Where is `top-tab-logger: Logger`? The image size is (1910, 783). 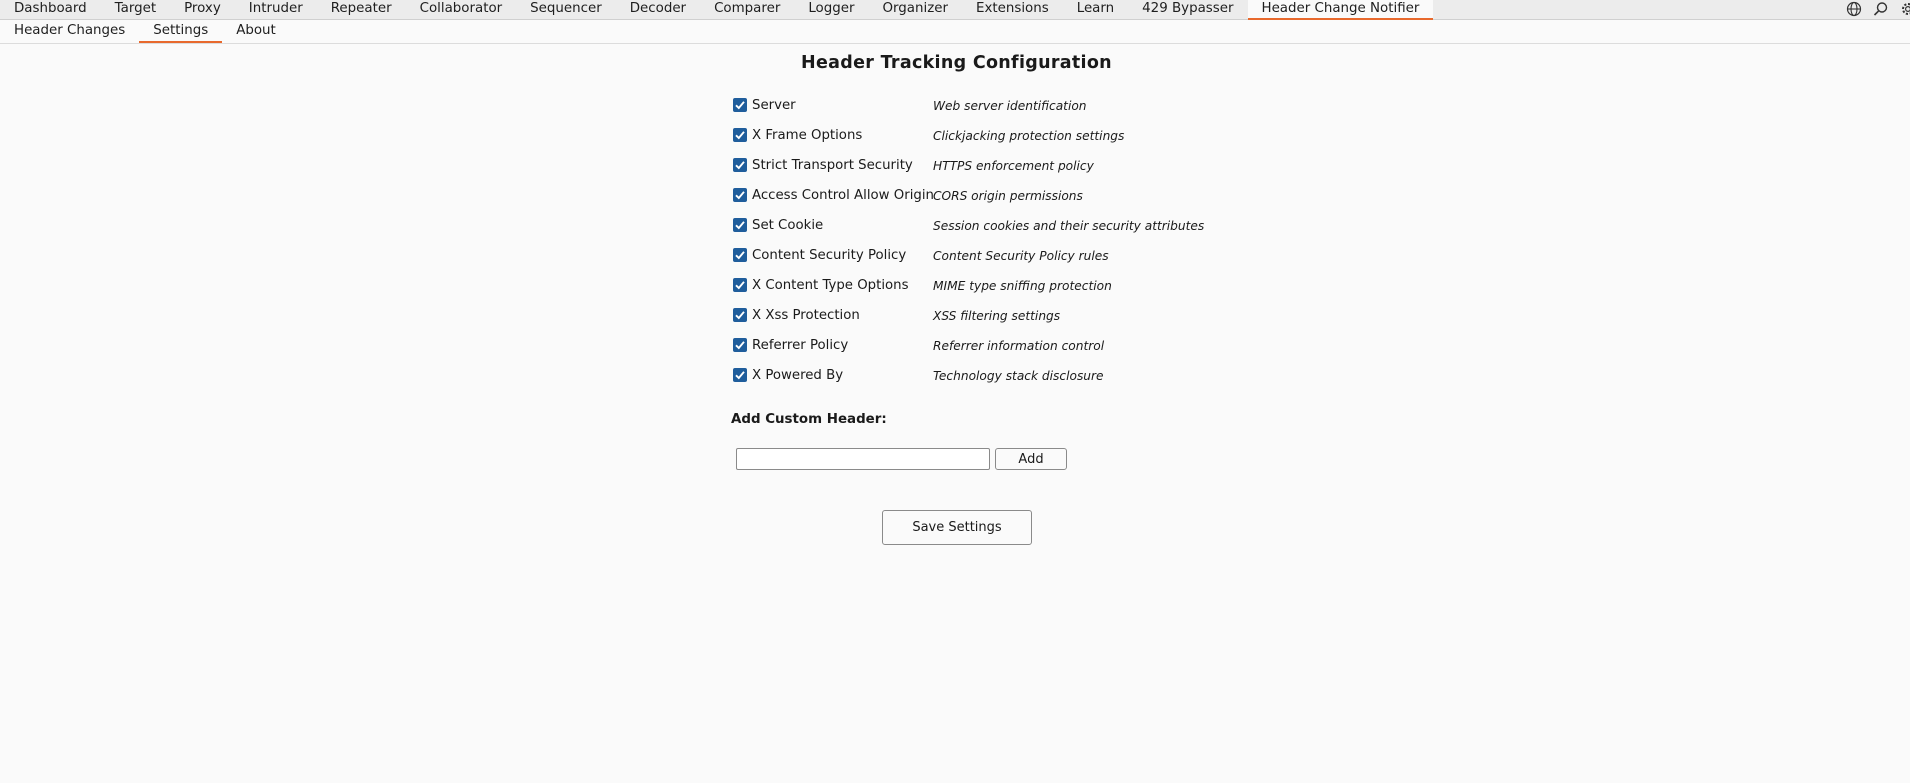 top-tab-logger: Logger is located at coordinates (831, 10).